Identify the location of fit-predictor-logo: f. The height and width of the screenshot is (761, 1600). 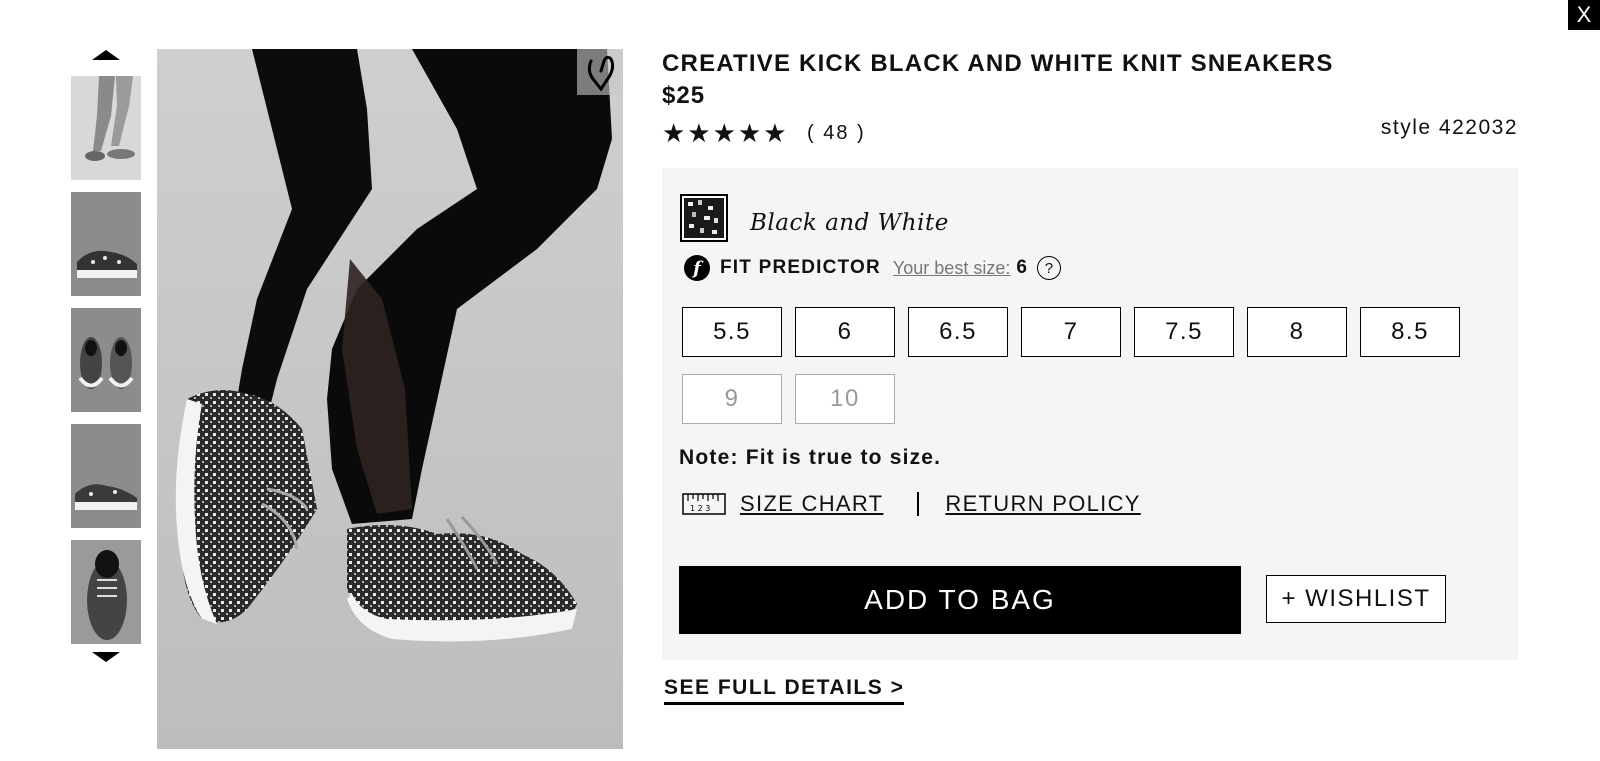
(697, 268).